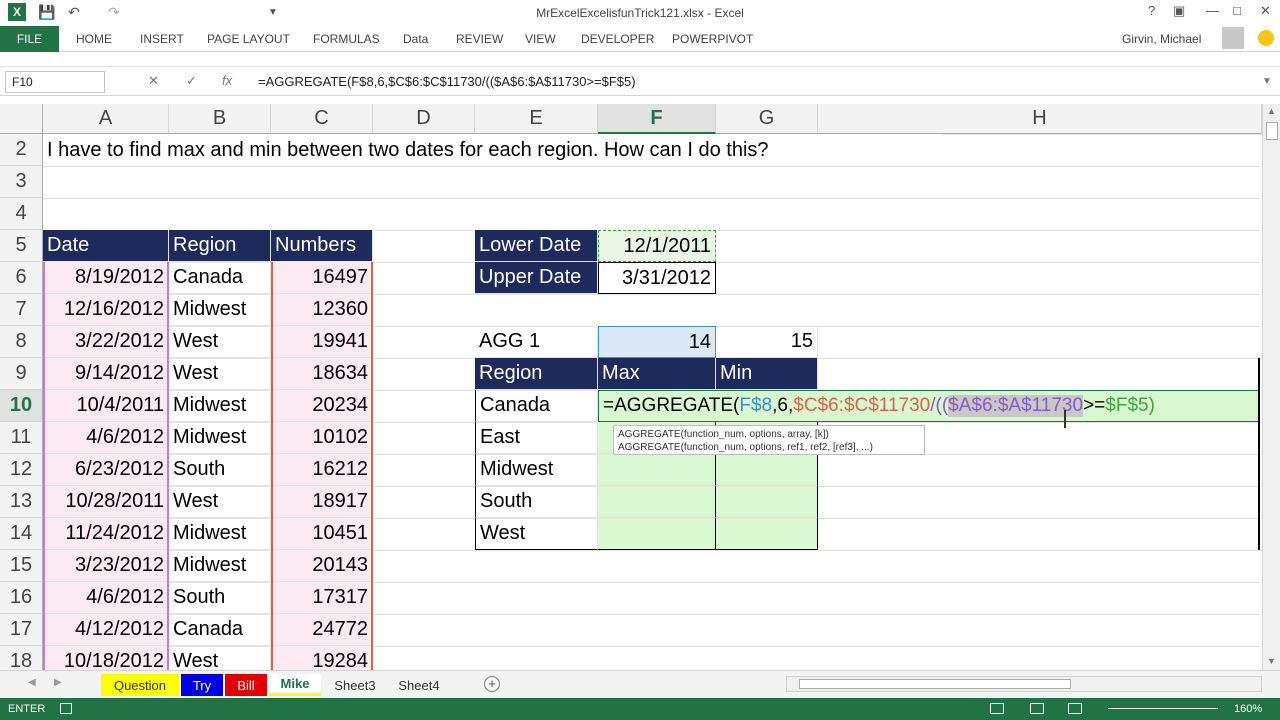 This screenshot has width=1280, height=720. What do you see at coordinates (1161, 39) in the screenshot?
I see `user-name: Girvin, Michael` at bounding box center [1161, 39].